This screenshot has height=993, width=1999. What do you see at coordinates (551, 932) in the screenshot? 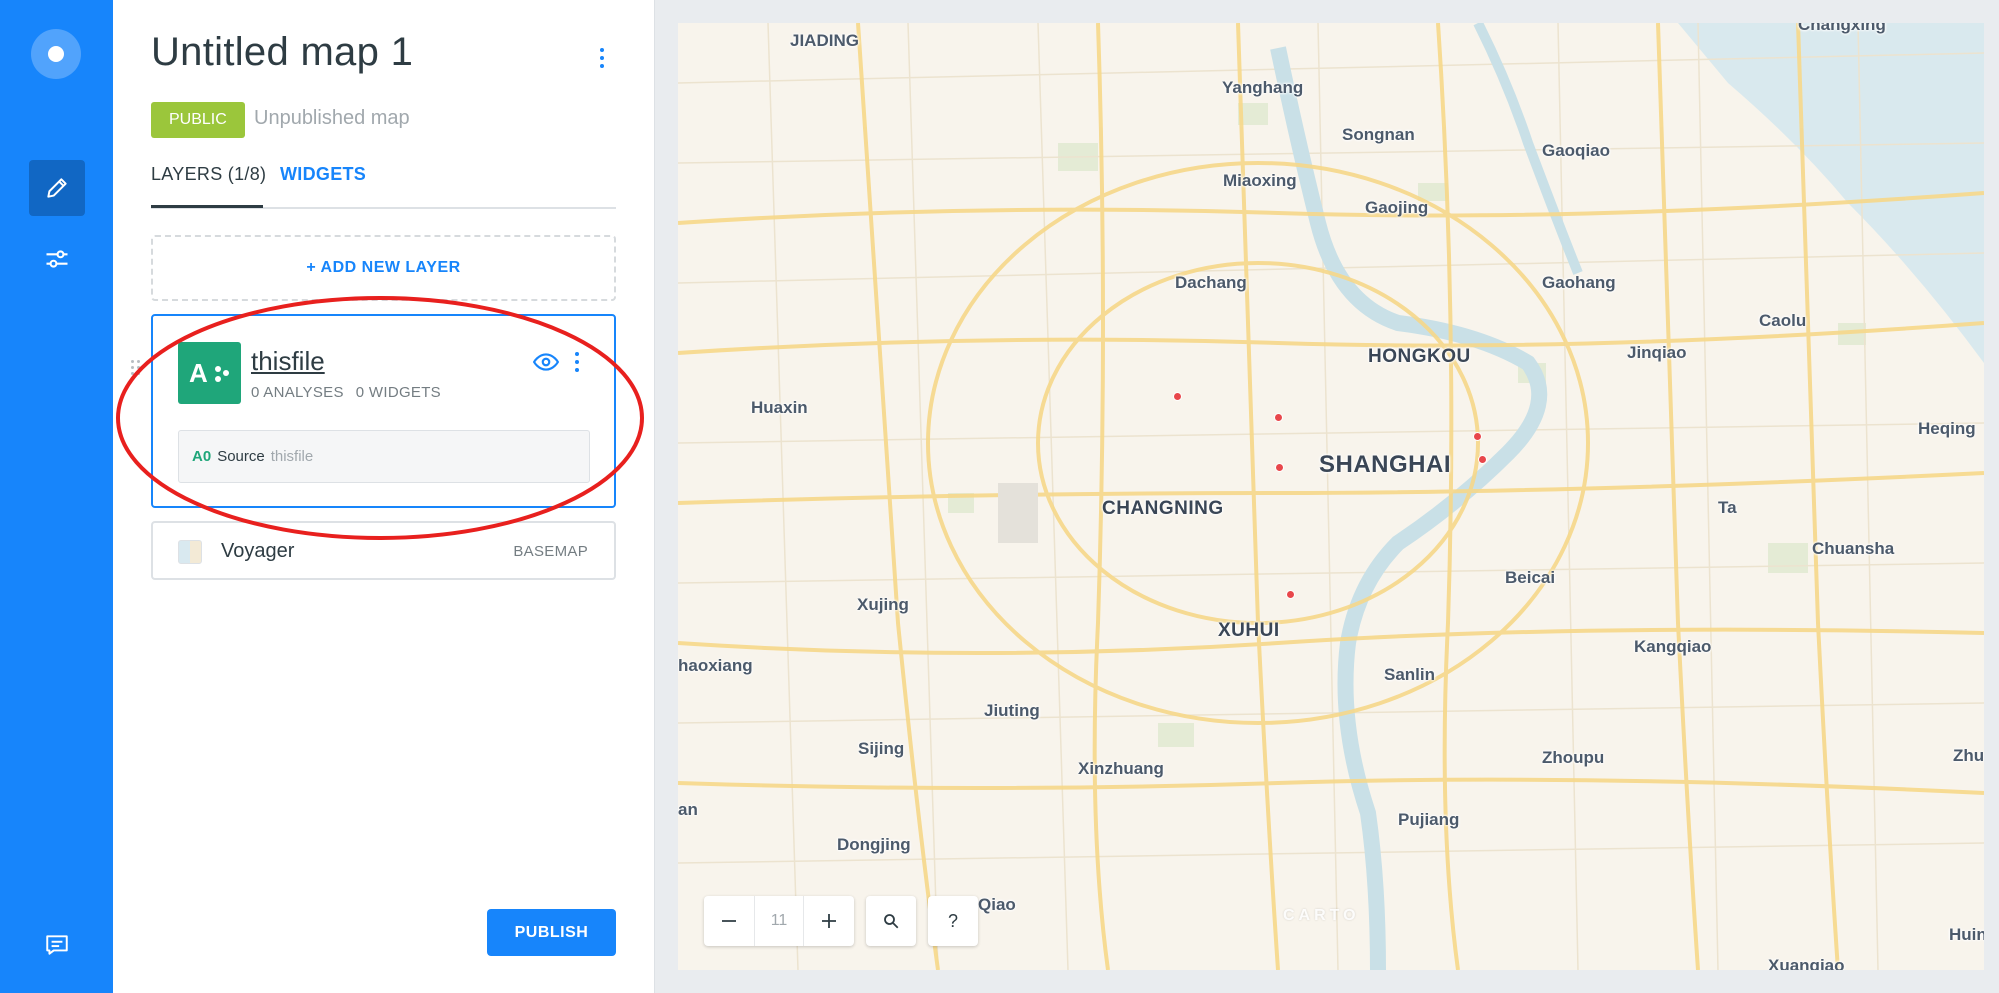
I see `publish-button: PUBLISH` at bounding box center [551, 932].